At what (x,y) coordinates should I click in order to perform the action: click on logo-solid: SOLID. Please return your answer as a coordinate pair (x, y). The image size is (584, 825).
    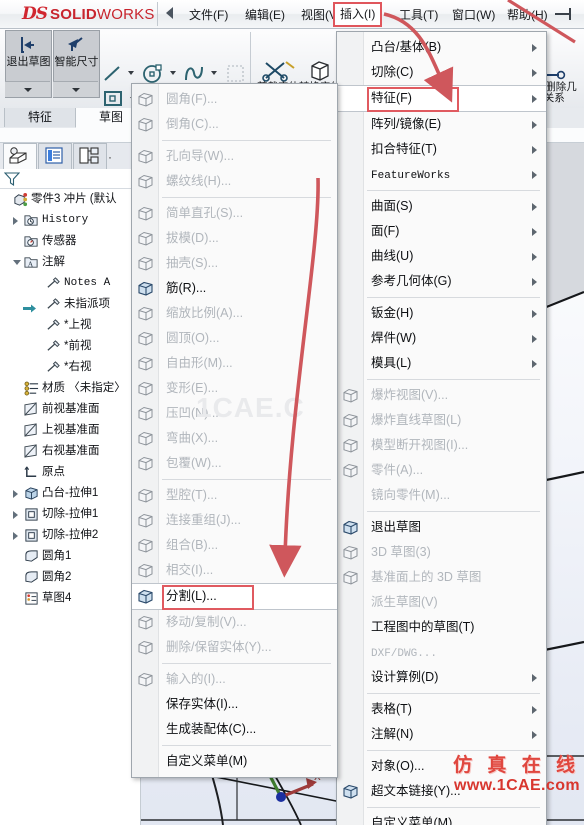
    Looking at the image, I should click on (73, 14).